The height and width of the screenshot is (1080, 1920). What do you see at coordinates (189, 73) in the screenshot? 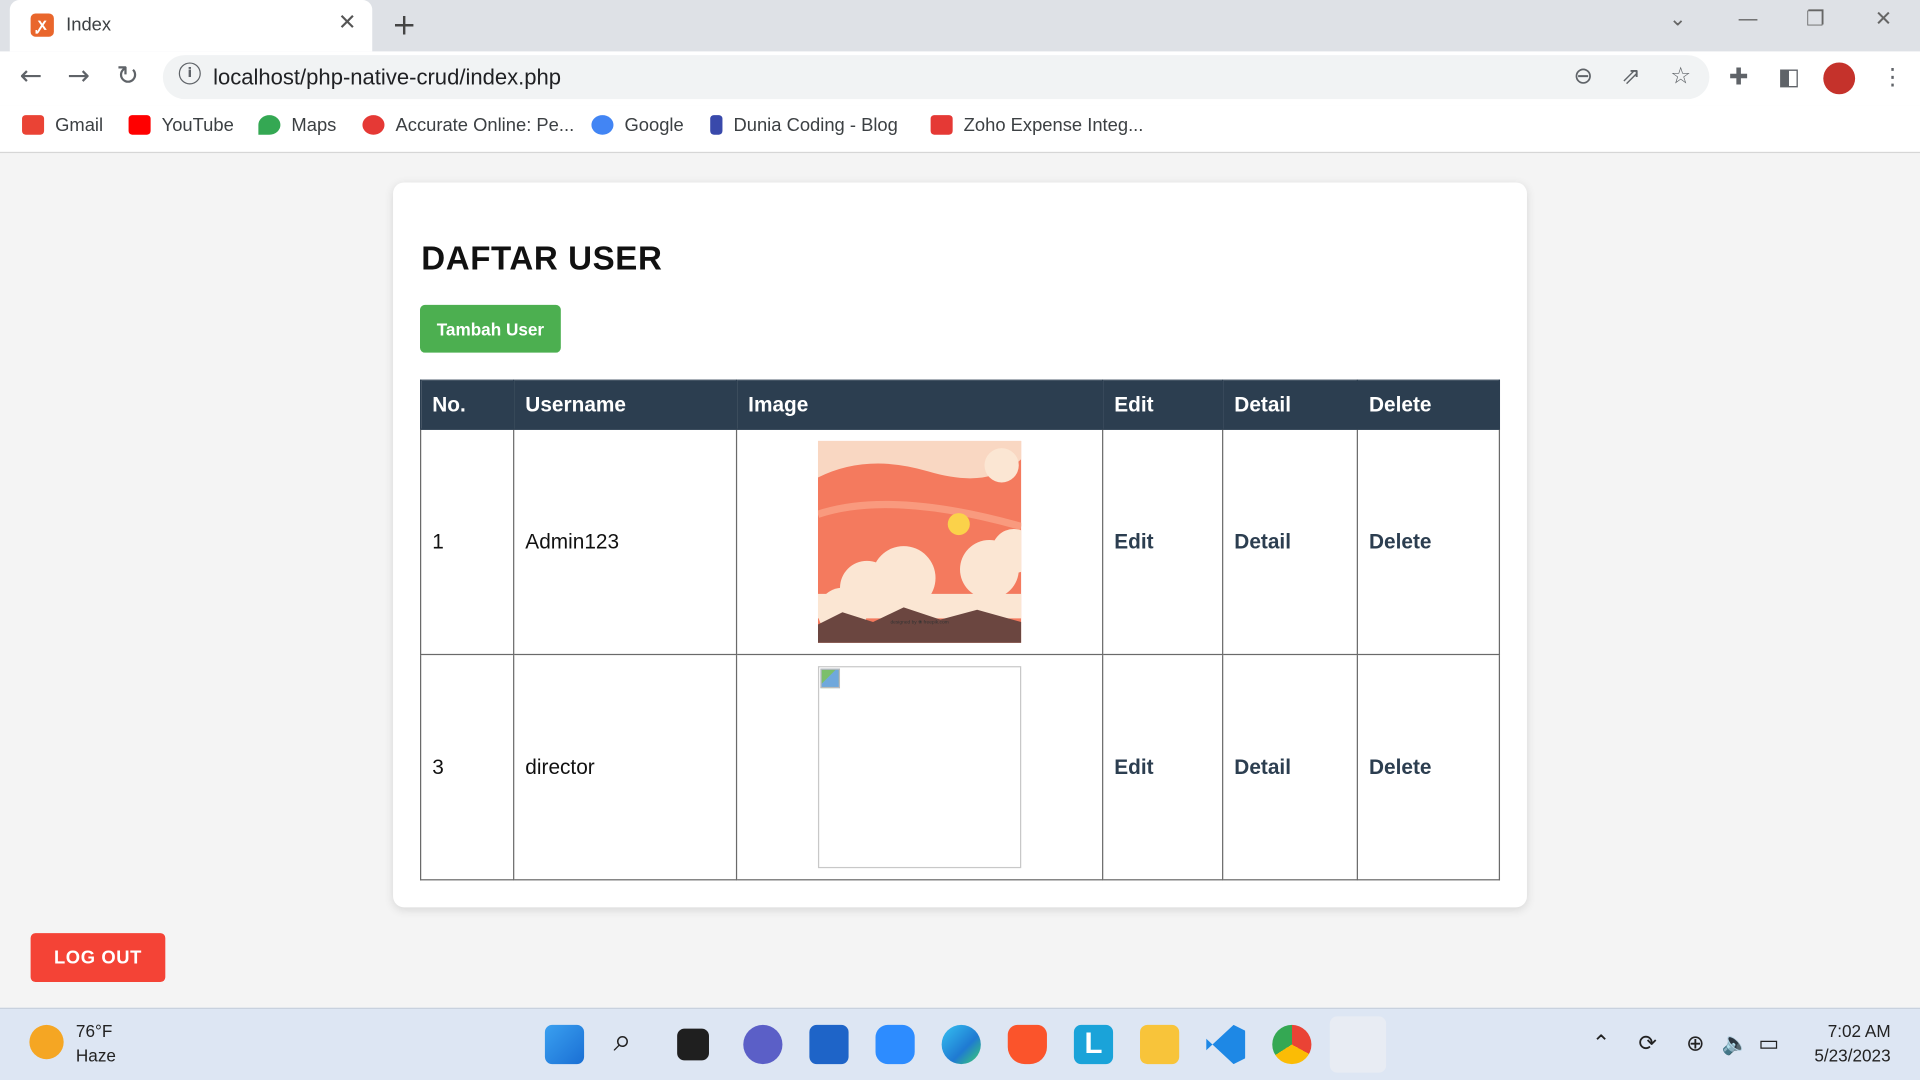
I see `site-info-icon: i` at bounding box center [189, 73].